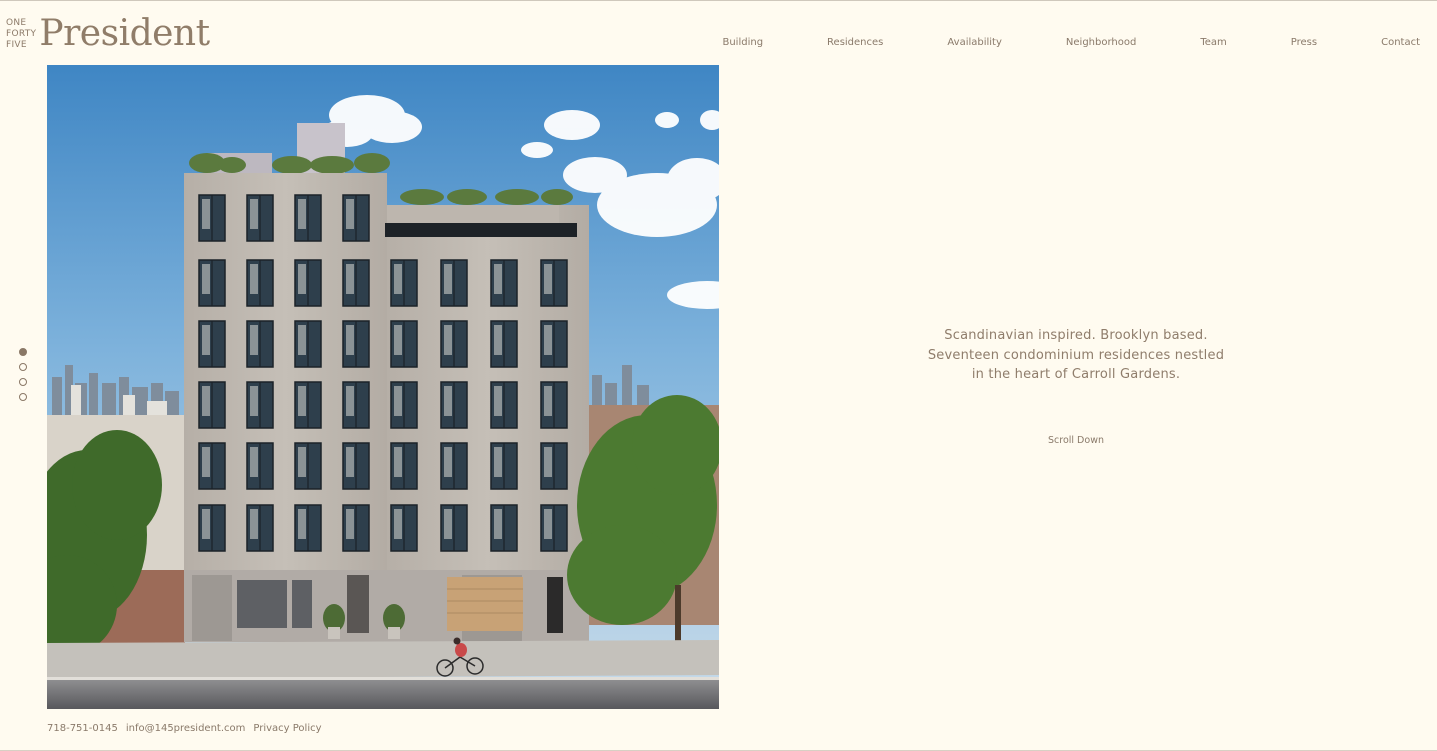  I want to click on scroll-down-link: Scroll Down, so click(1076, 440).